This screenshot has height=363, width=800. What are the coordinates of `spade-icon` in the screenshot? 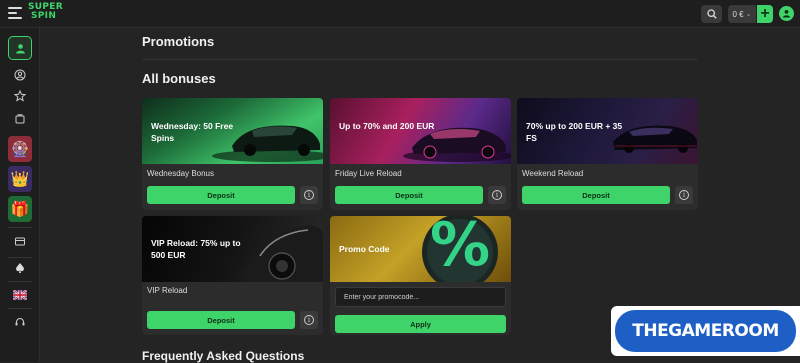 It's located at (20, 268).